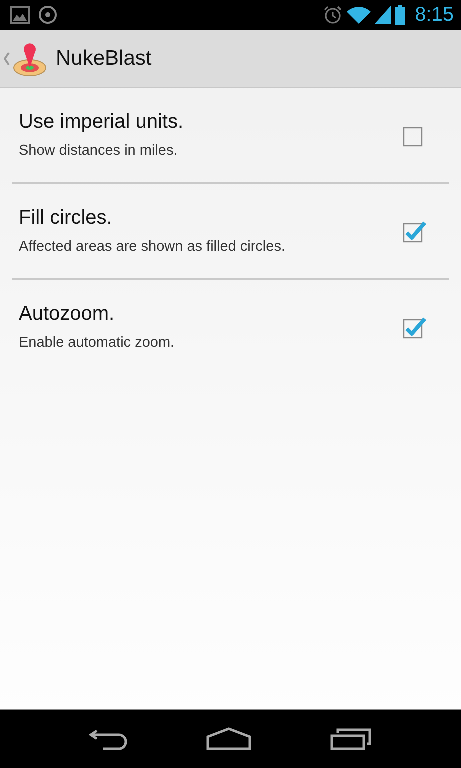  I want to click on preference-title: Autozoom., so click(67, 314).